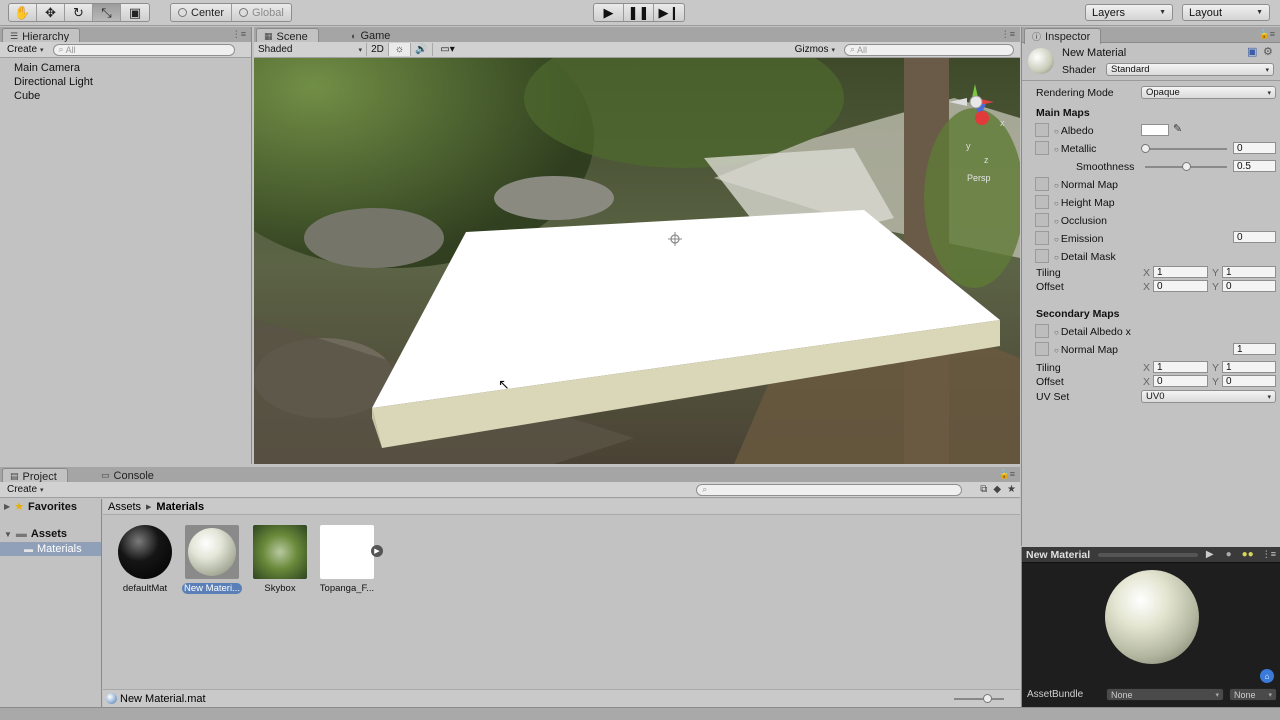 Image resolution: width=1280 pixels, height=720 pixels. I want to click on height-map-texture-slot, so click(1042, 202).